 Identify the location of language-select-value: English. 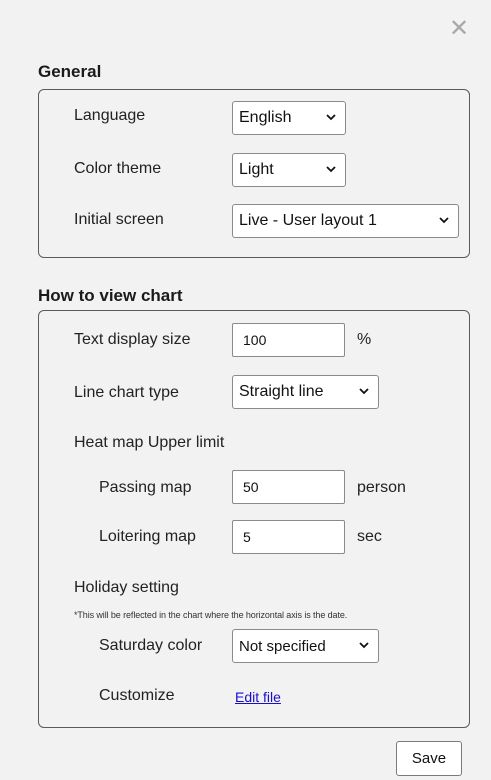
(265, 117).